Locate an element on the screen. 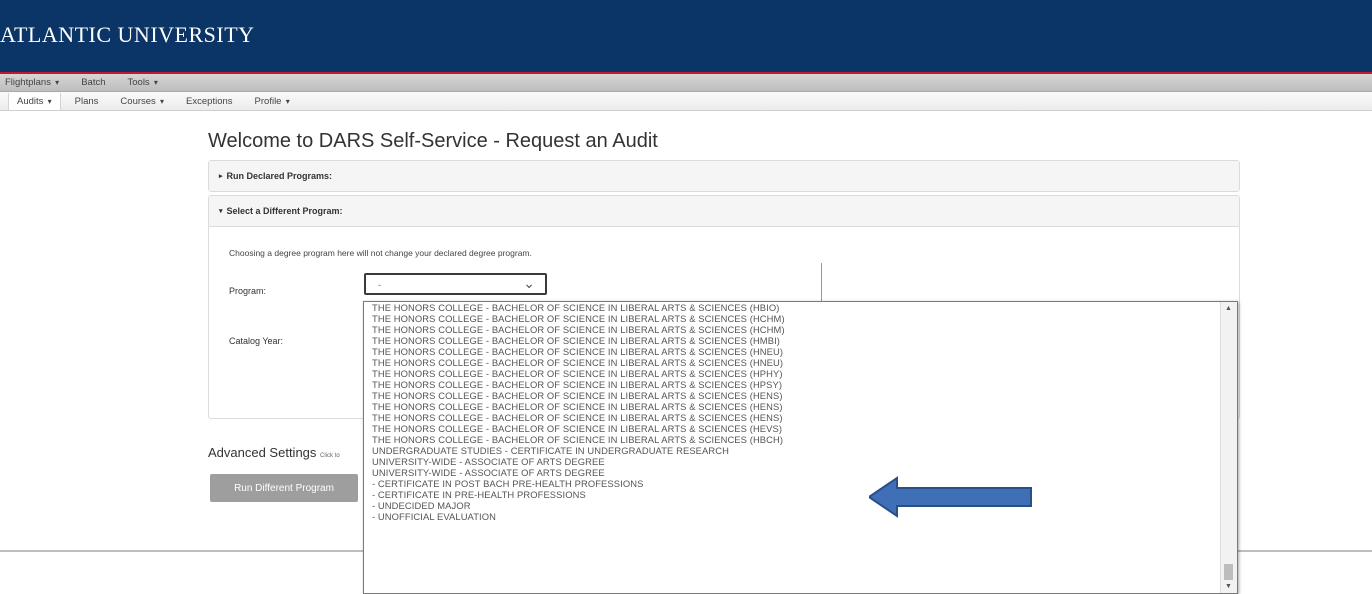 This screenshot has width=1372, height=594. tab-profile: Profile ▾ is located at coordinates (272, 101).